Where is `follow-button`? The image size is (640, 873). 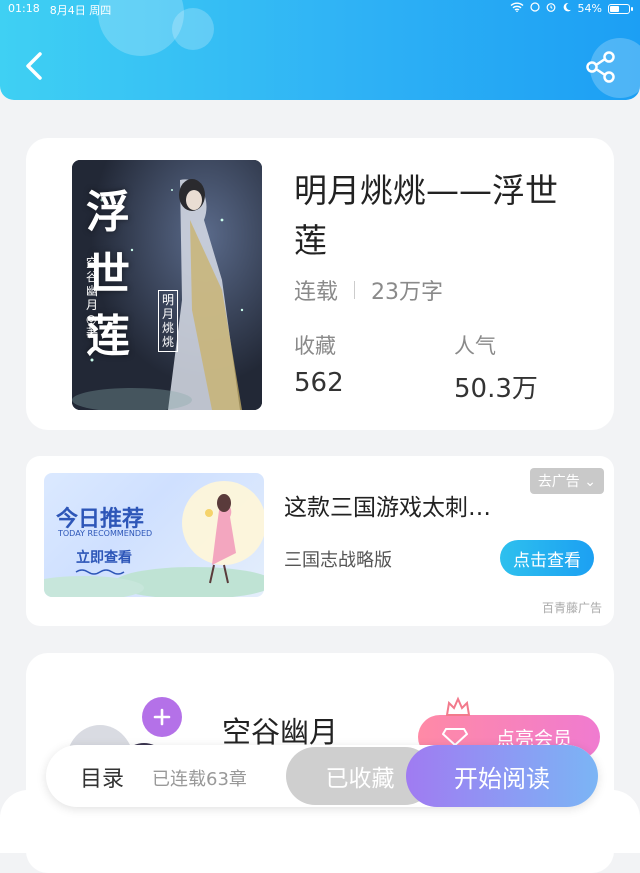 follow-button is located at coordinates (162, 717).